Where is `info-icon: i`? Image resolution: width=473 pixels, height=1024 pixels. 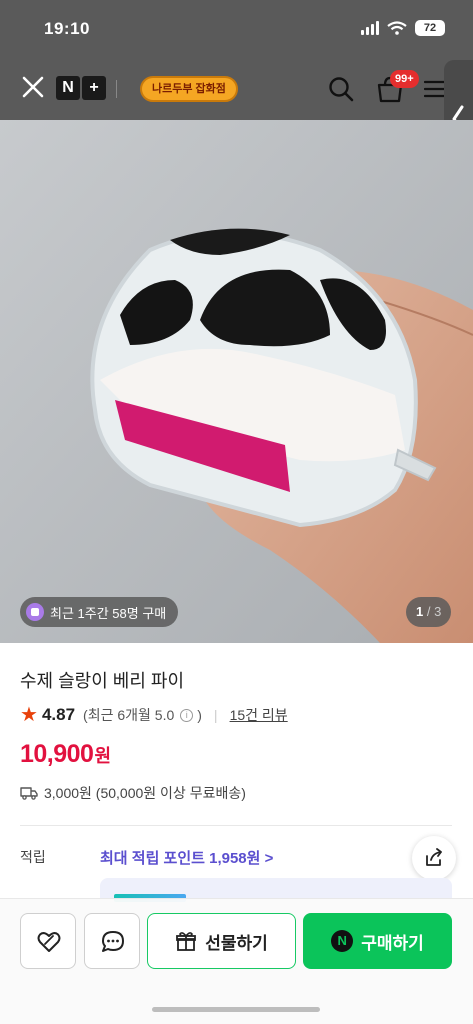 info-icon: i is located at coordinates (187, 715).